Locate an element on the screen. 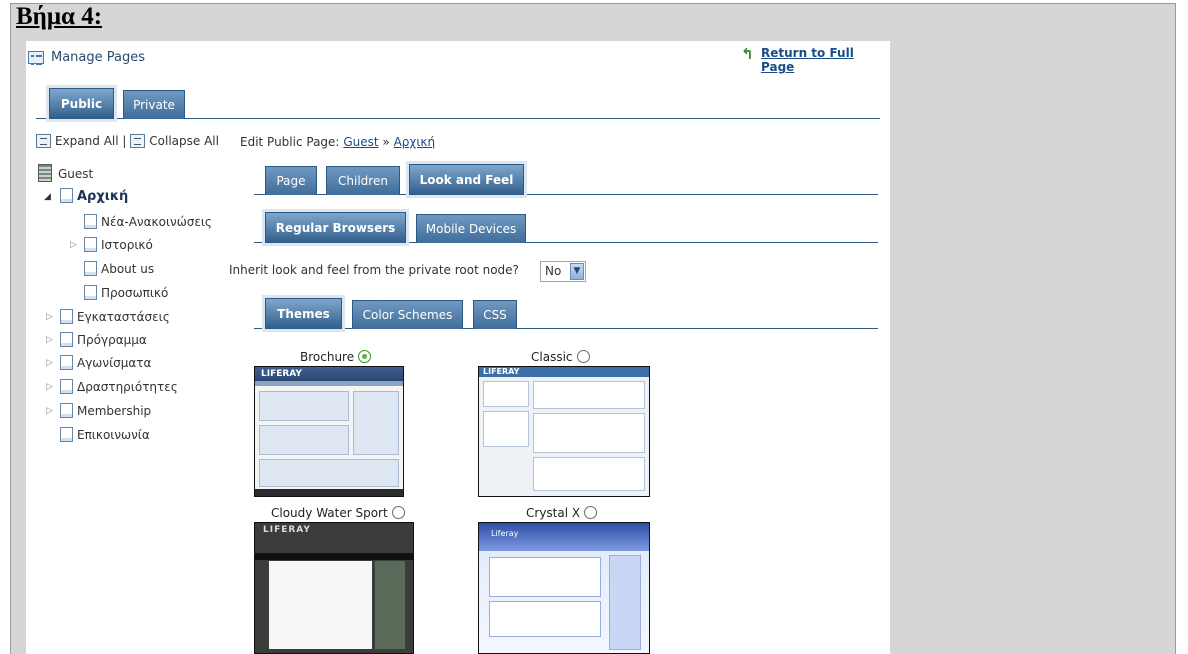 The width and height of the screenshot is (1188, 654). thumbnail-logo: Liferay is located at coordinates (505, 533).